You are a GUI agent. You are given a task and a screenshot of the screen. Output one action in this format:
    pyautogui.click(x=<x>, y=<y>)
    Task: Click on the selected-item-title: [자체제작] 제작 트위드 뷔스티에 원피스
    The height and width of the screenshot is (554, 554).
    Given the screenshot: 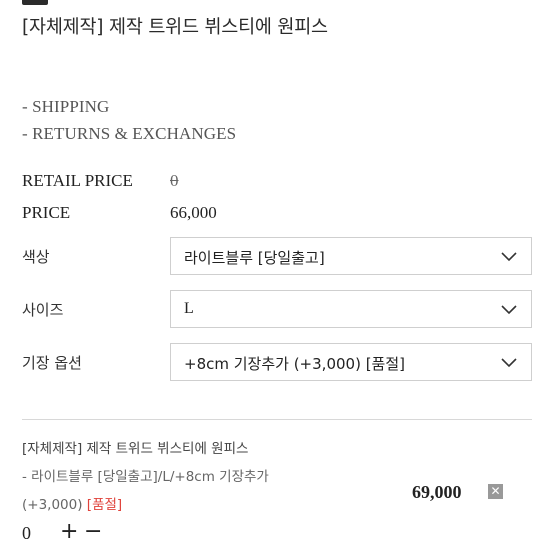 What is the action you would take?
    pyautogui.click(x=135, y=449)
    